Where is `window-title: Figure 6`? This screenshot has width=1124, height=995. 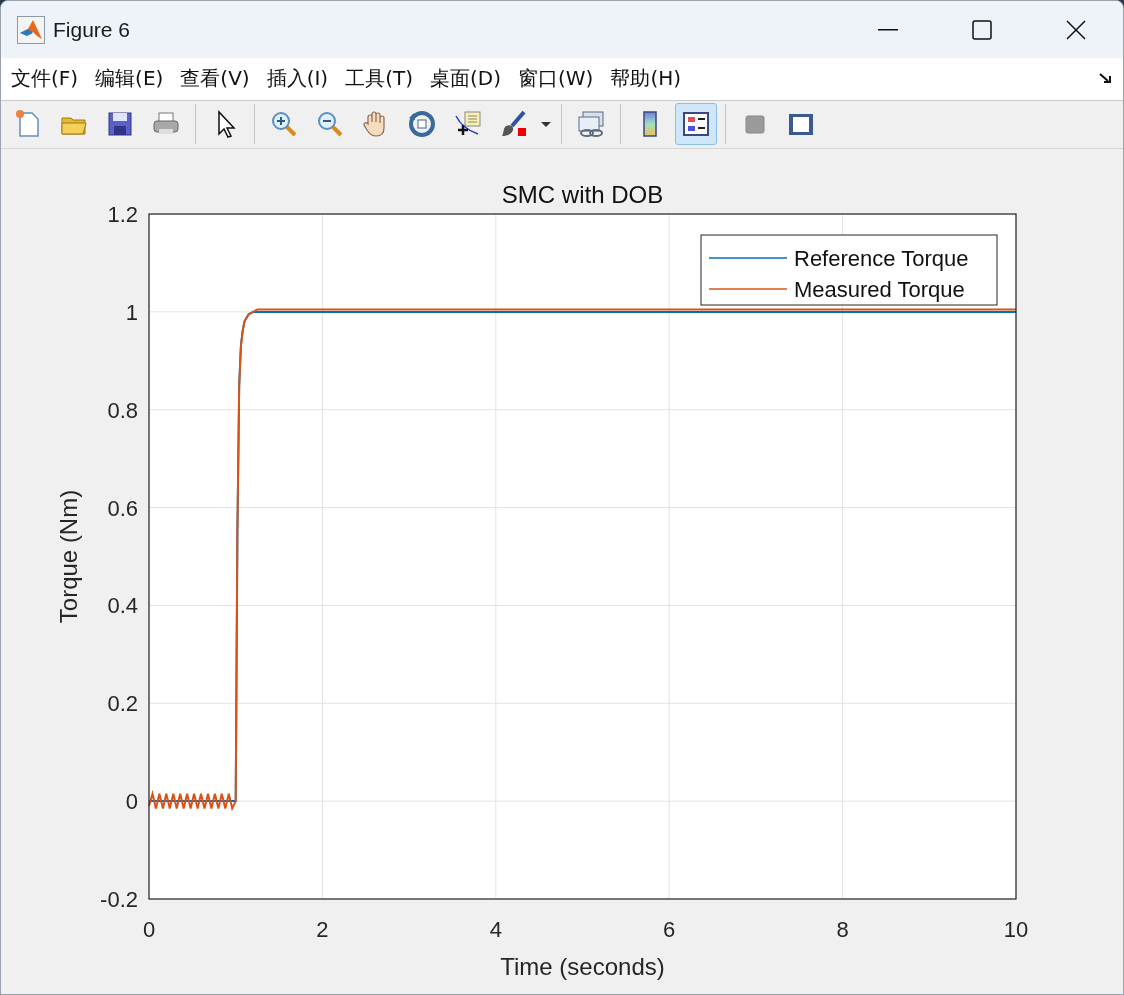
window-title: Figure 6 is located at coordinates (92, 29).